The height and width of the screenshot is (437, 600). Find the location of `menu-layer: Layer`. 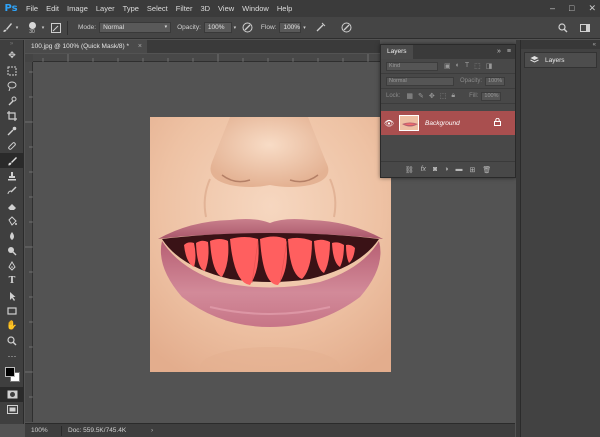

menu-layer: Layer is located at coordinates (105, 8).